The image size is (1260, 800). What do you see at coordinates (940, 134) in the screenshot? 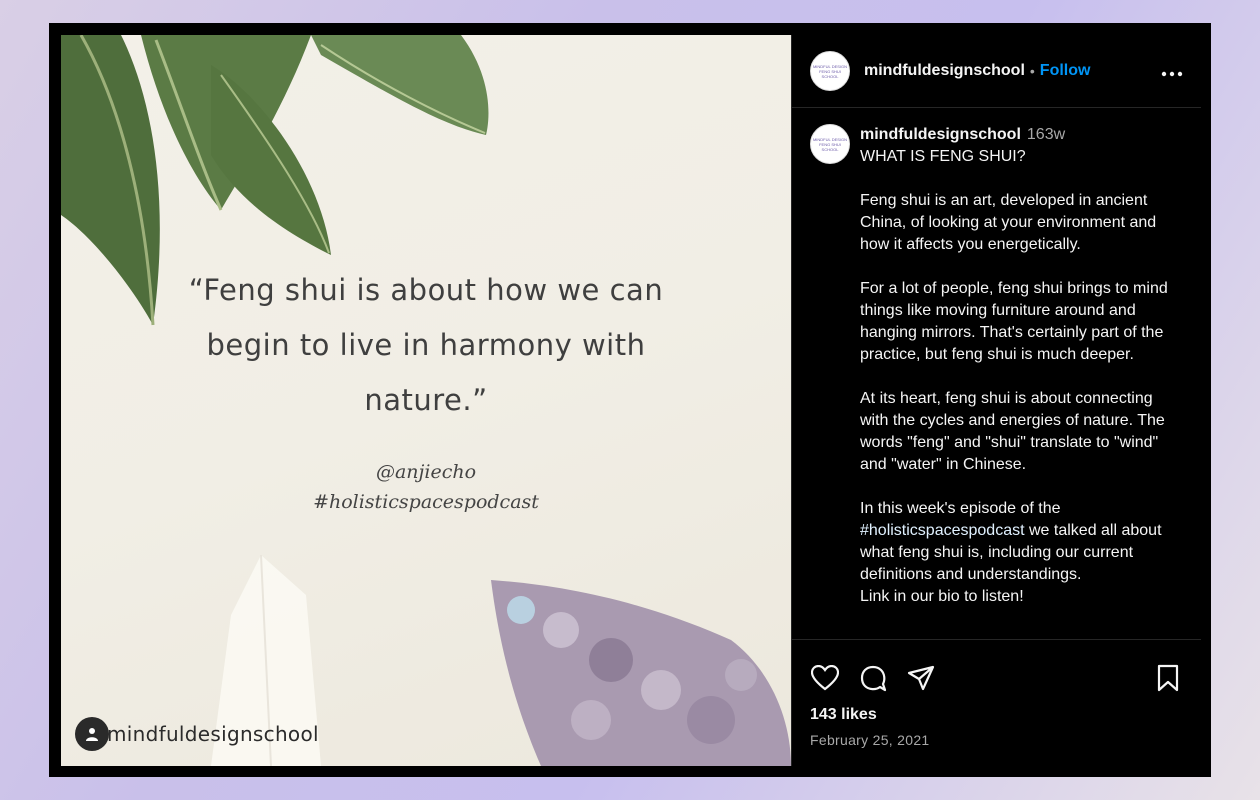
I see `caption-username: mindfuldesignschool` at bounding box center [940, 134].